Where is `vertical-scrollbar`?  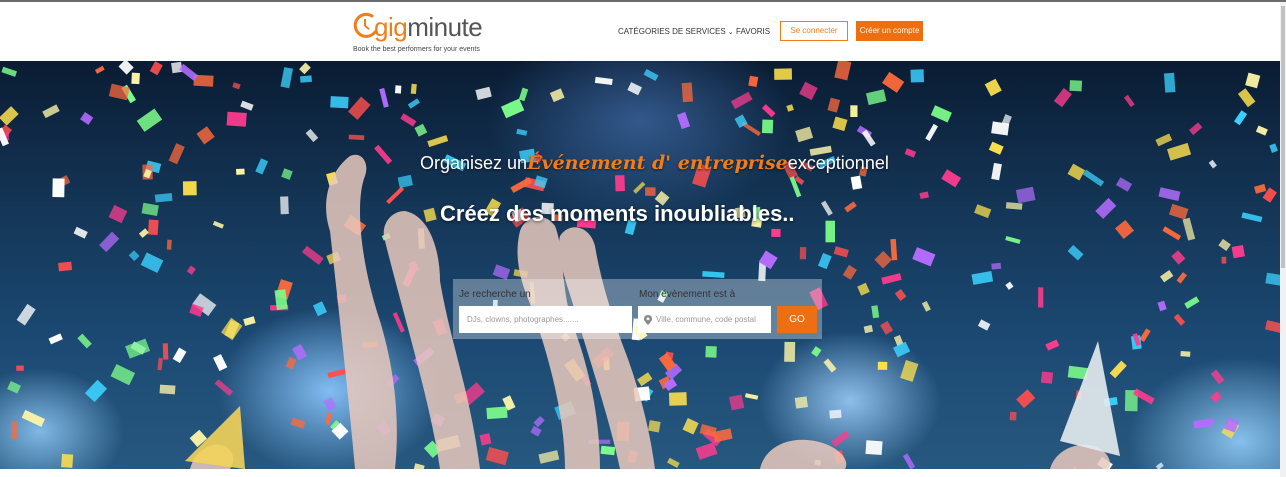 vertical-scrollbar is located at coordinates (1283, 239).